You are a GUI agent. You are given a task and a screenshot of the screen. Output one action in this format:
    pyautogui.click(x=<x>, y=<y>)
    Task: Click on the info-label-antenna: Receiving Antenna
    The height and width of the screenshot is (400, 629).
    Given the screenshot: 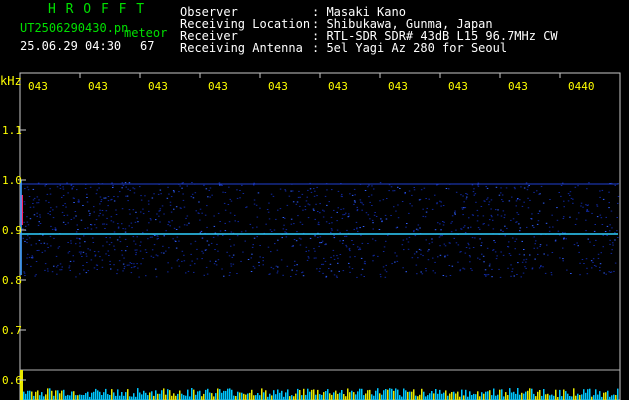 What is the action you would take?
    pyautogui.click(x=241, y=48)
    